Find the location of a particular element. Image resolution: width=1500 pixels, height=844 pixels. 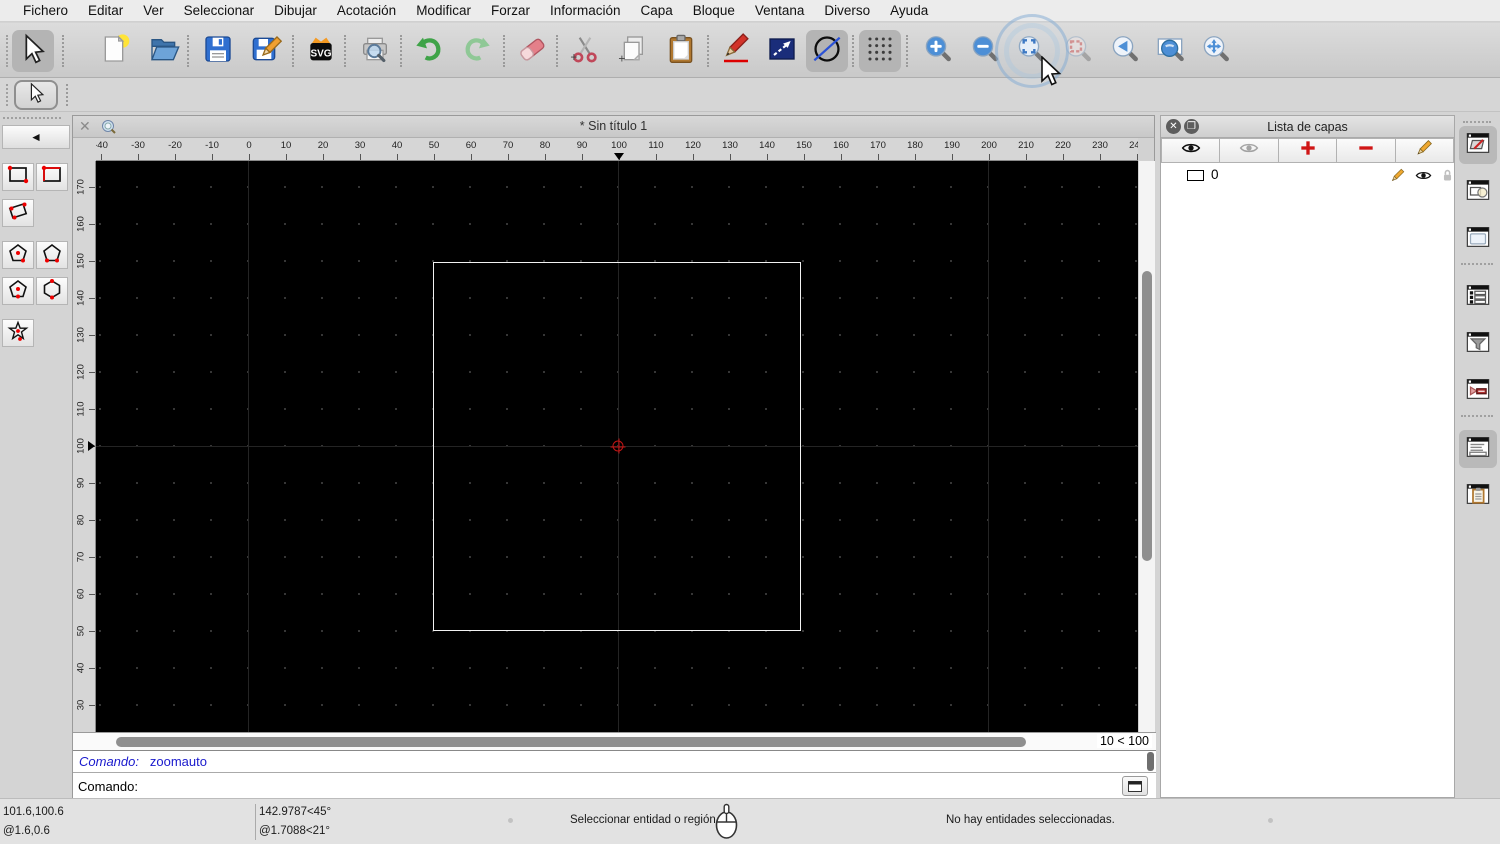

vertical-scrollbar is located at coordinates (1146, 446).